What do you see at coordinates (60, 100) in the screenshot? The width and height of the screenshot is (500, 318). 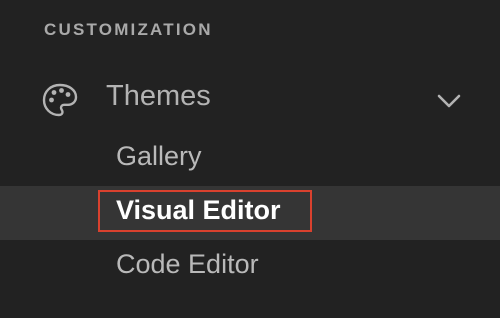 I see `palette-icon` at bounding box center [60, 100].